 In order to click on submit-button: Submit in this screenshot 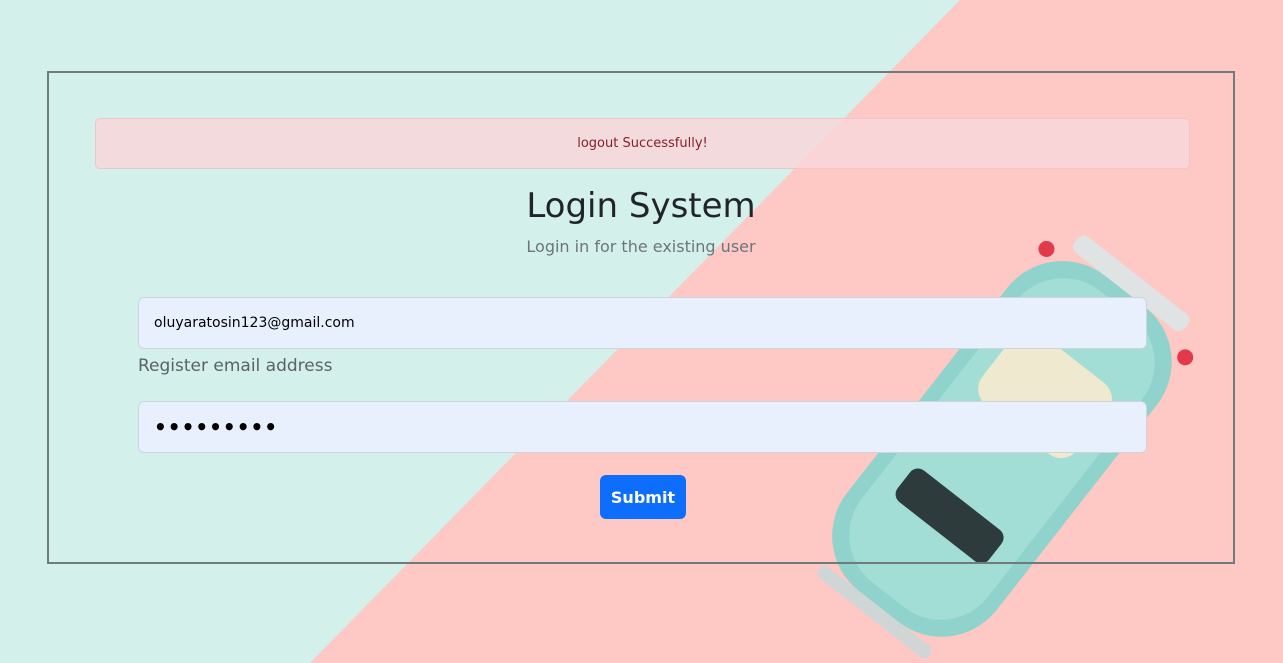, I will do `click(643, 497)`.